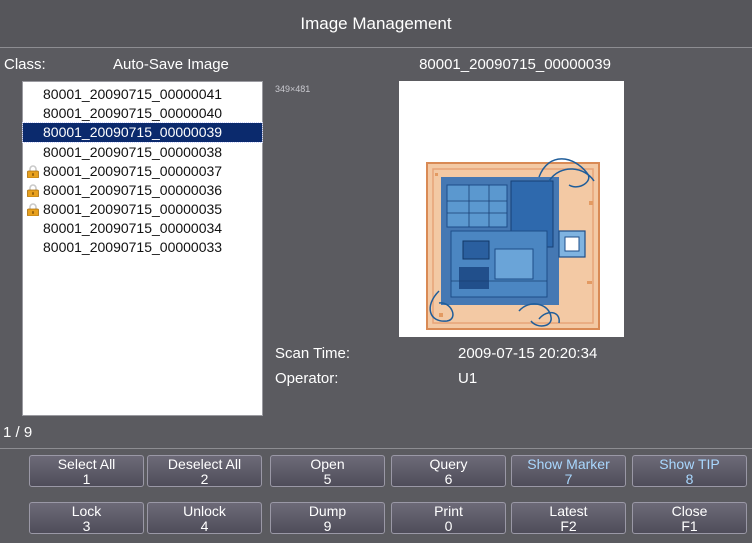  What do you see at coordinates (86, 464) in the screenshot?
I see `button-label: Select All` at bounding box center [86, 464].